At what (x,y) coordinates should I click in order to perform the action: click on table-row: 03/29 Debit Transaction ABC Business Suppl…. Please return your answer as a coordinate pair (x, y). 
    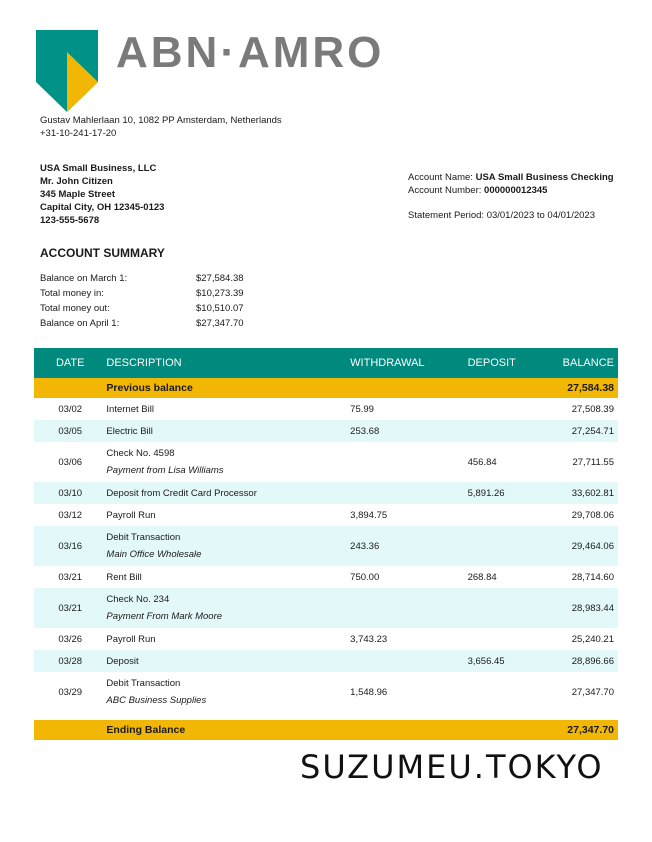
    Looking at the image, I should click on (326, 692).